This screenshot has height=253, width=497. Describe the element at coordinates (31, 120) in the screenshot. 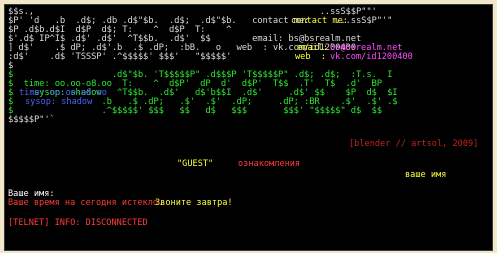

I see `ansi-art-line: $$$$$P"'`` at that location.